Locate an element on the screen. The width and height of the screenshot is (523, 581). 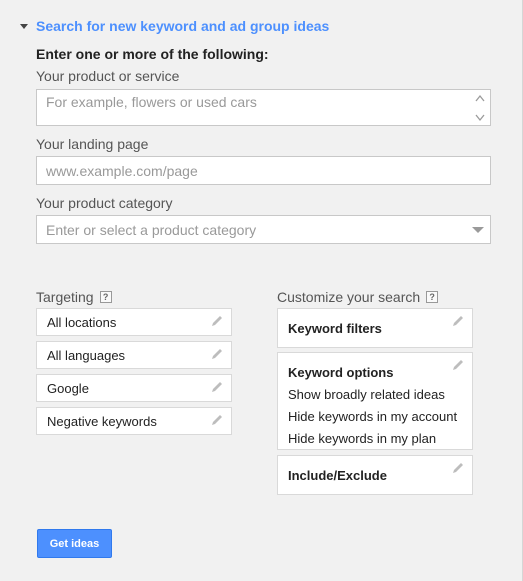
include-exclude-title: Include/Exclude is located at coordinates (337, 475).